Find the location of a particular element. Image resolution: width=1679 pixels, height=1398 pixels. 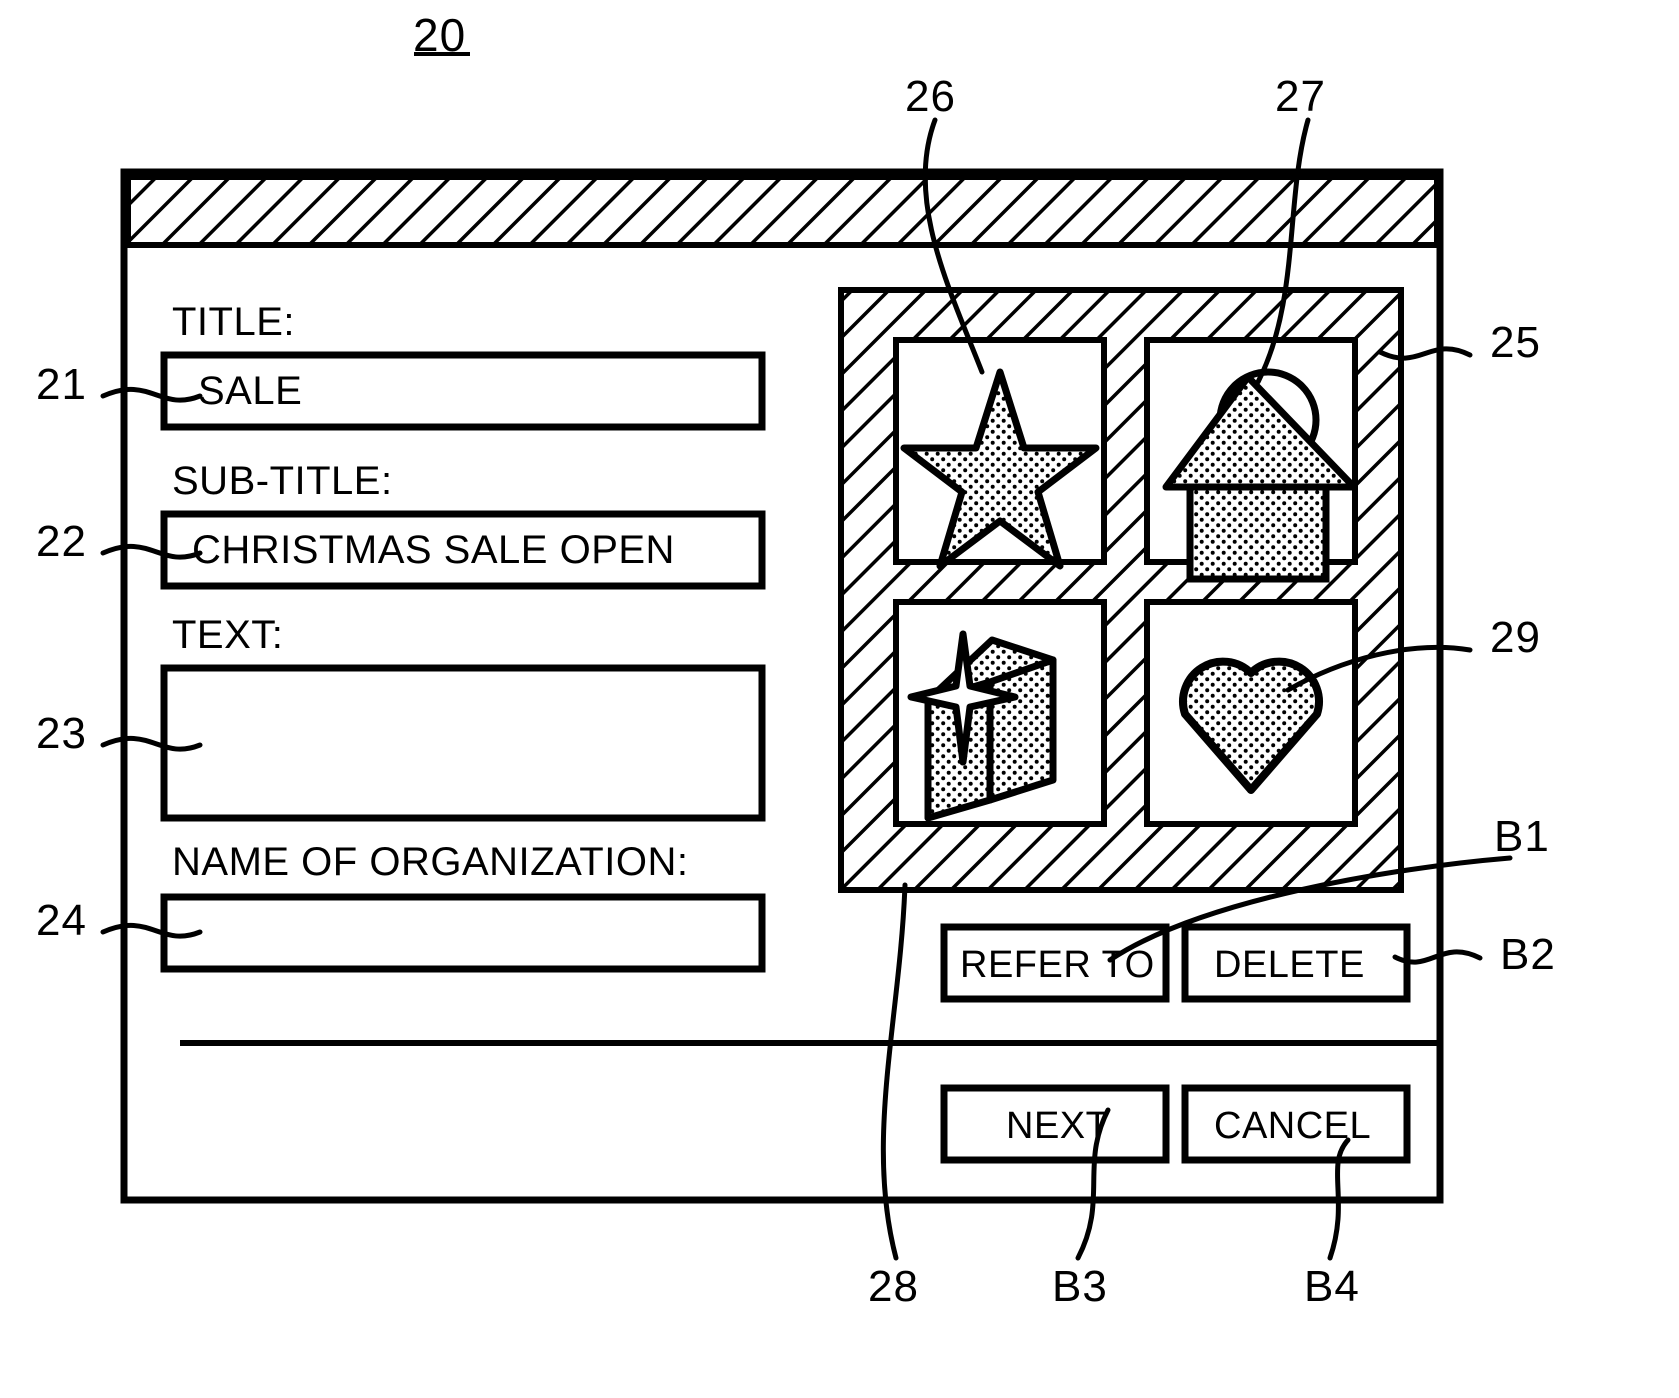

org-input-box is located at coordinates (463, 933).